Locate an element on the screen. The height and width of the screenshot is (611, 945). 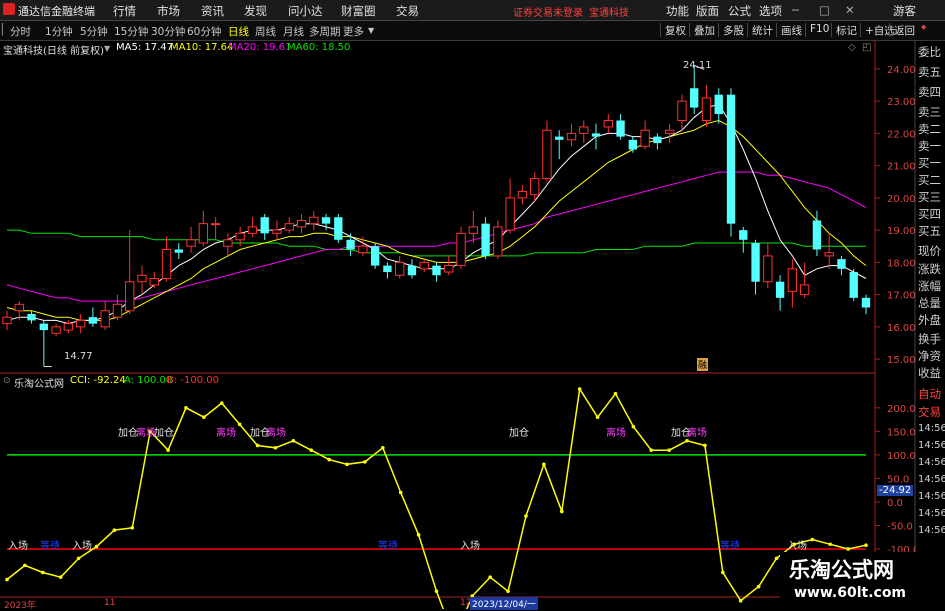
side-item-buy3: 买三 is located at coordinates (931, 197).